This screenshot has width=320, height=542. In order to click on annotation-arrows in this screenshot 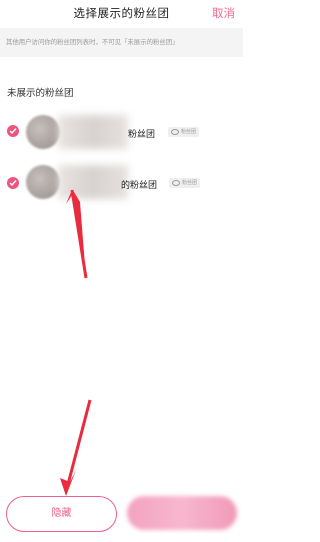, I will do `click(76, 342)`.